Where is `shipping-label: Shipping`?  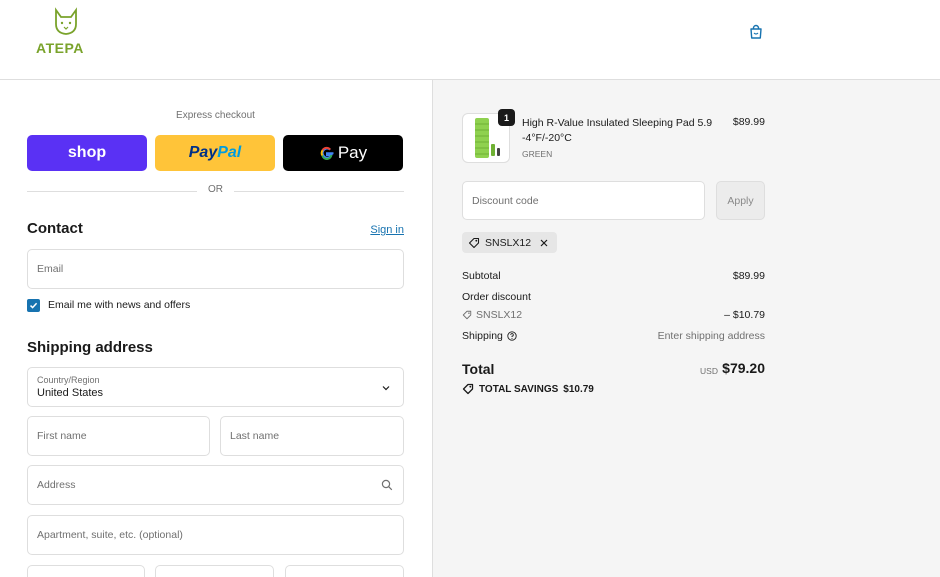
shipping-label: Shipping is located at coordinates (482, 336).